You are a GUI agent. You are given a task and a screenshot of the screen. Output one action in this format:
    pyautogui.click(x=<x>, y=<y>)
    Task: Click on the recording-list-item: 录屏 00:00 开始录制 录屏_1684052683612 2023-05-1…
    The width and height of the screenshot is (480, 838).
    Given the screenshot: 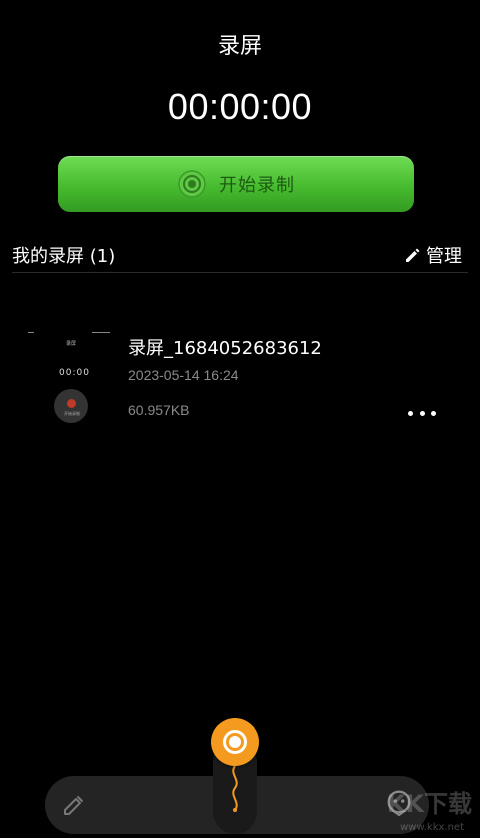 What is the action you would take?
    pyautogui.click(x=240, y=375)
    